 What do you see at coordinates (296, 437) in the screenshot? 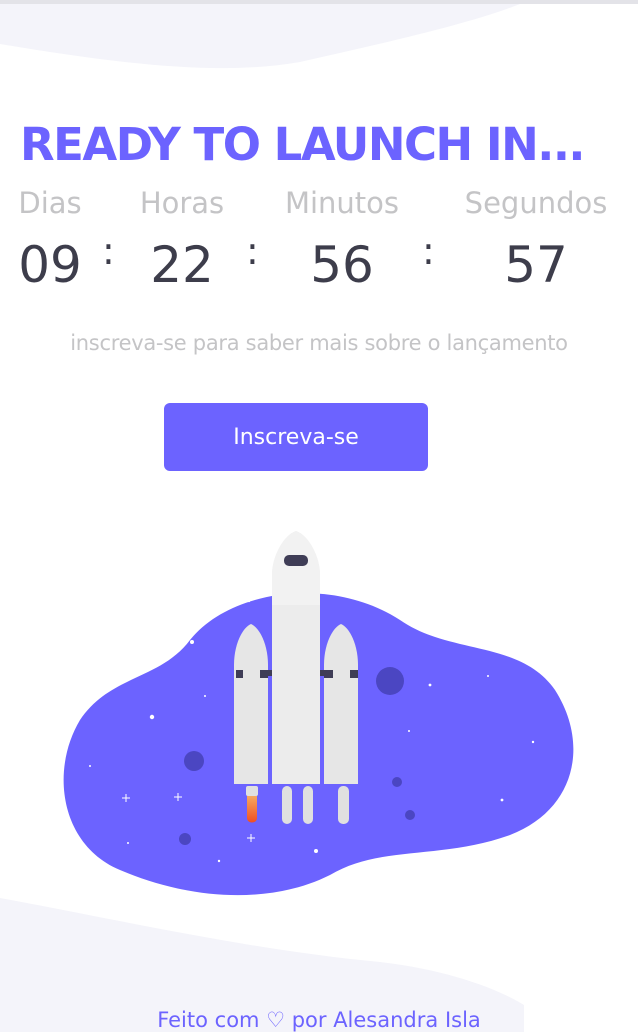
I see `subscribe-button: Inscreva-se` at bounding box center [296, 437].